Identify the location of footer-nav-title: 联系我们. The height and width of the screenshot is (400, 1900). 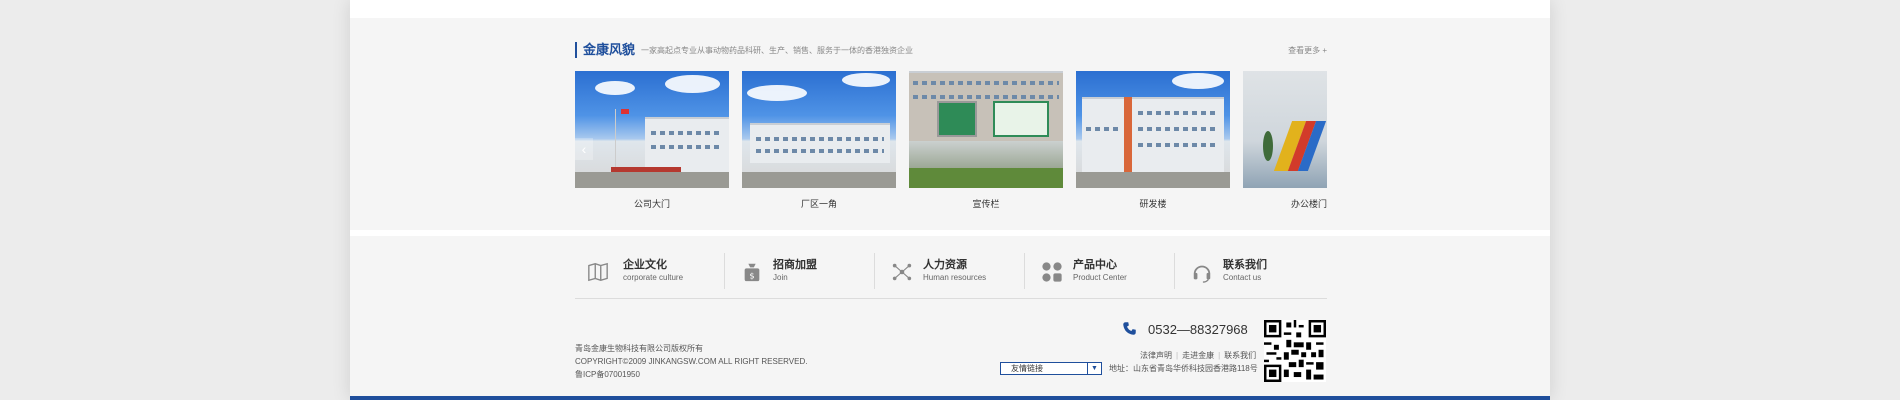
(1245, 265).